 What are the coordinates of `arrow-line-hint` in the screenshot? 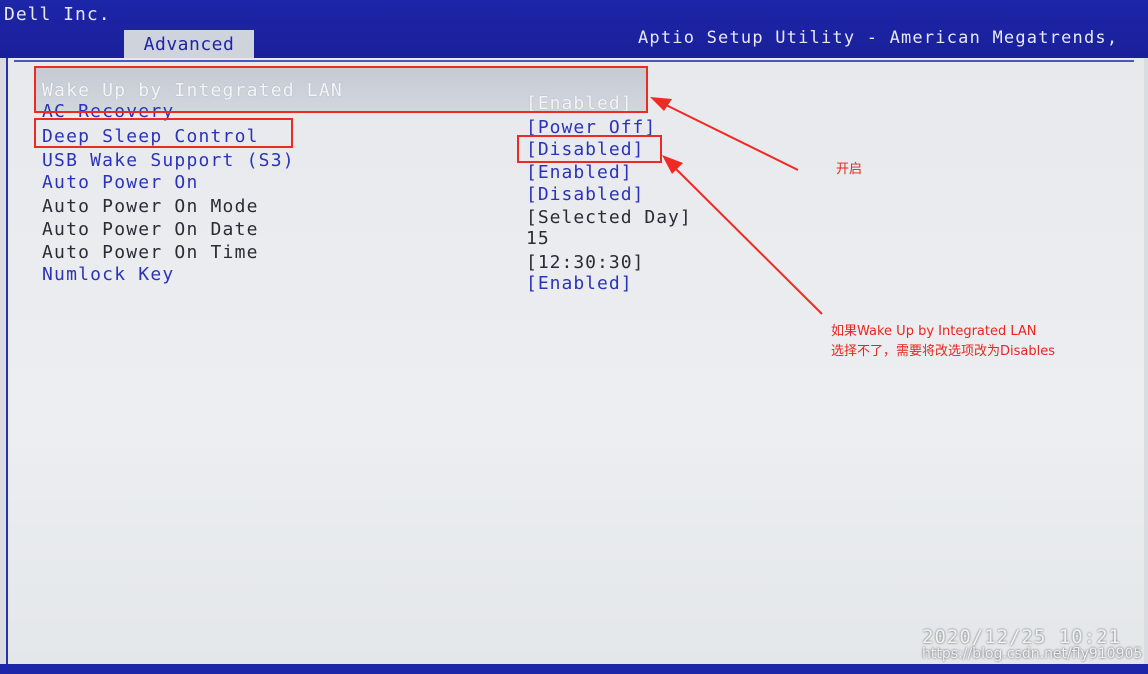 It's located at (747, 240).